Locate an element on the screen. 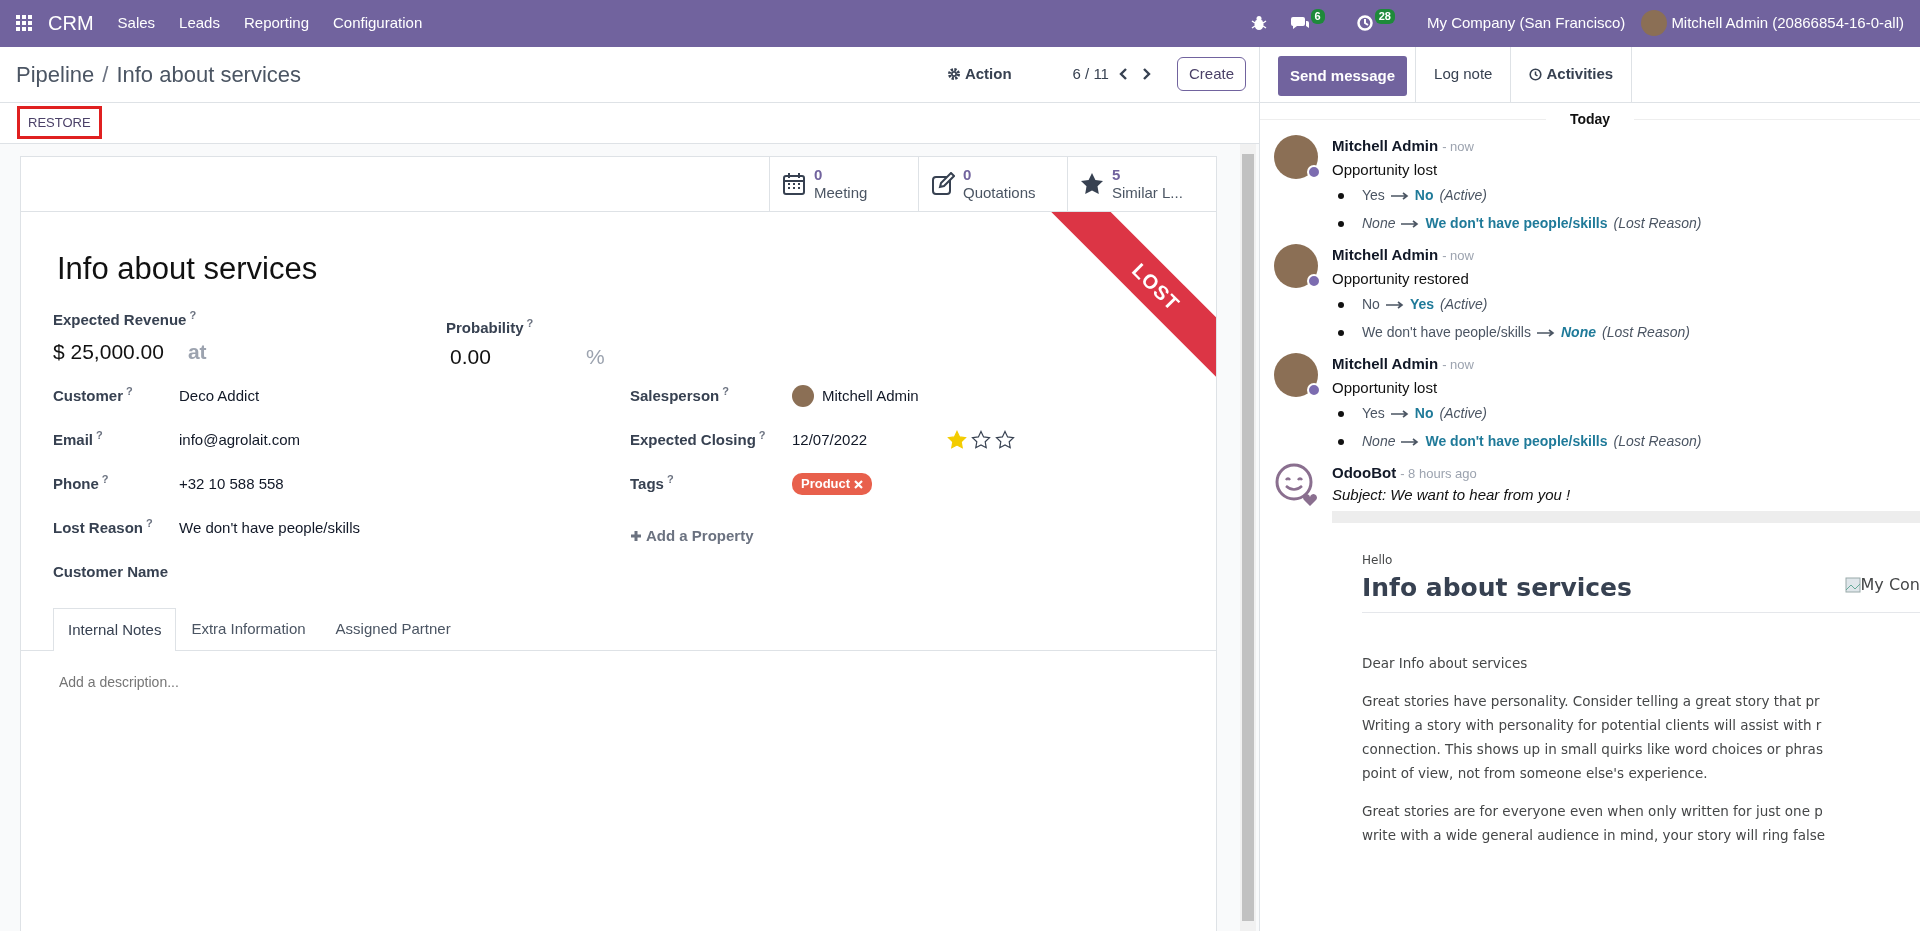  email-text-line: Great stories are for everyone even when only written for just one p is located at coordinates (1593, 812).